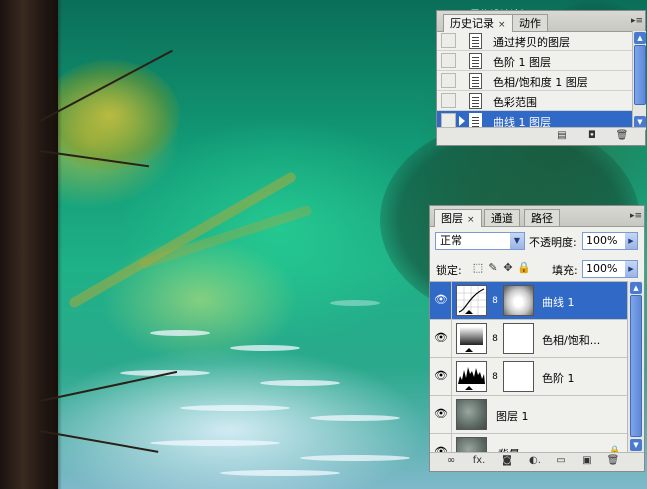  What do you see at coordinates (587, 461) in the screenshot?
I see `new-layer-icon: ▣` at bounding box center [587, 461].